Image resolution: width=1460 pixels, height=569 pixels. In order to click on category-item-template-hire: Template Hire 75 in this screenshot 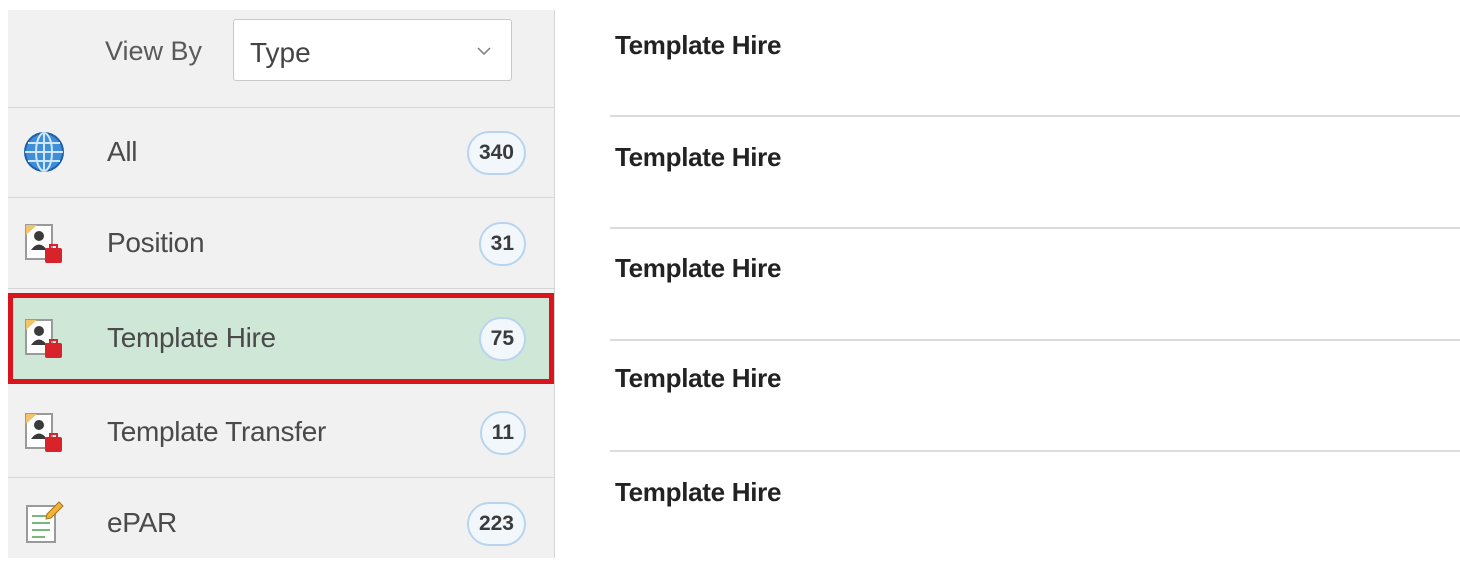, I will do `click(281, 338)`.